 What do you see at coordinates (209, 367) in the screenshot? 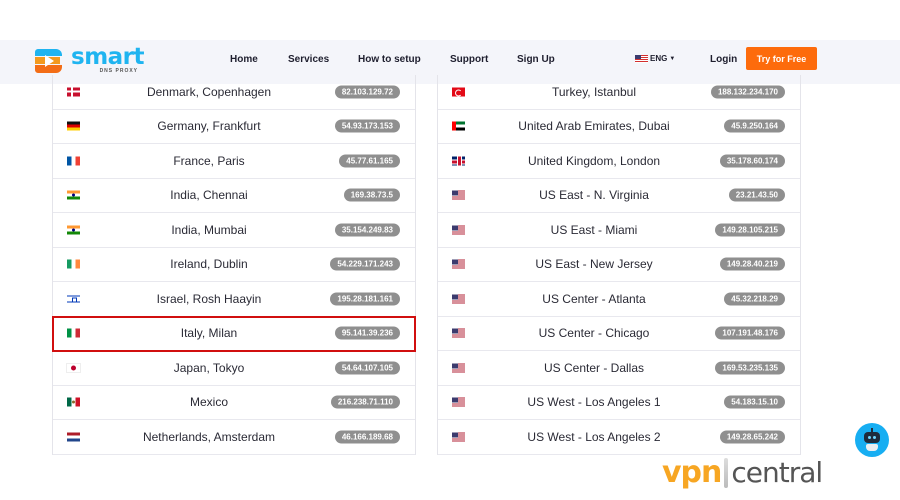
I see `server-location: Japan, Tokyo` at bounding box center [209, 367].